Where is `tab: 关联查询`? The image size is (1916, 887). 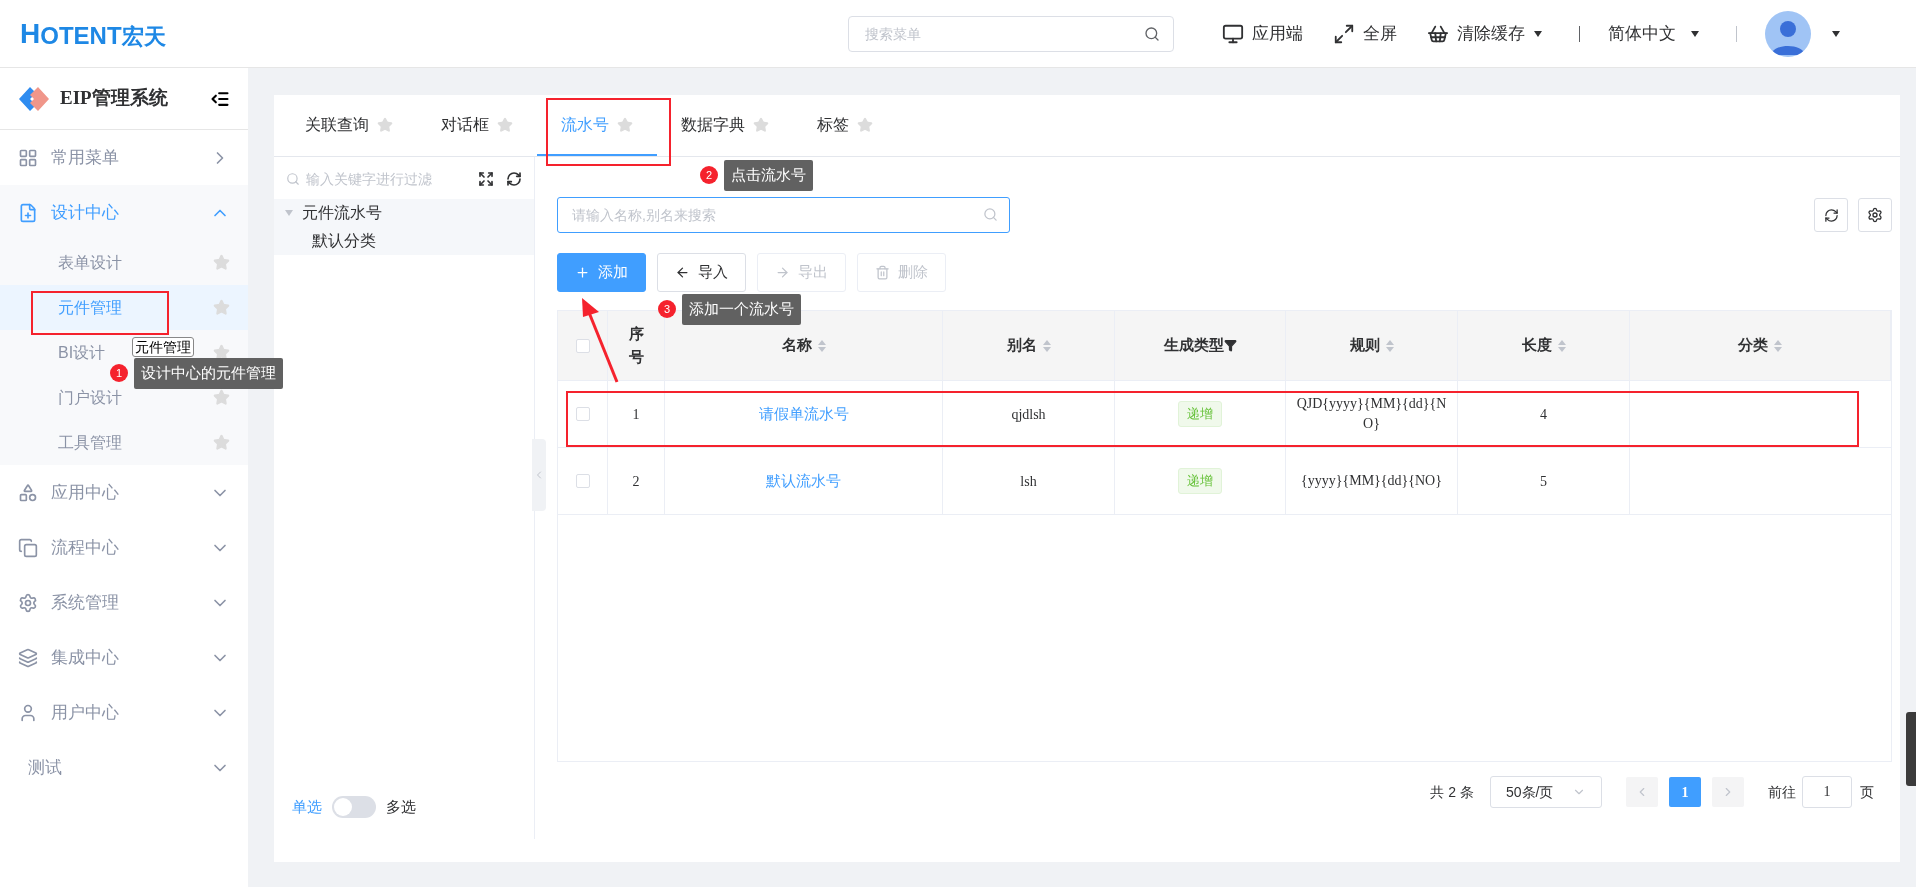
tab: 关联查询 is located at coordinates (349, 125).